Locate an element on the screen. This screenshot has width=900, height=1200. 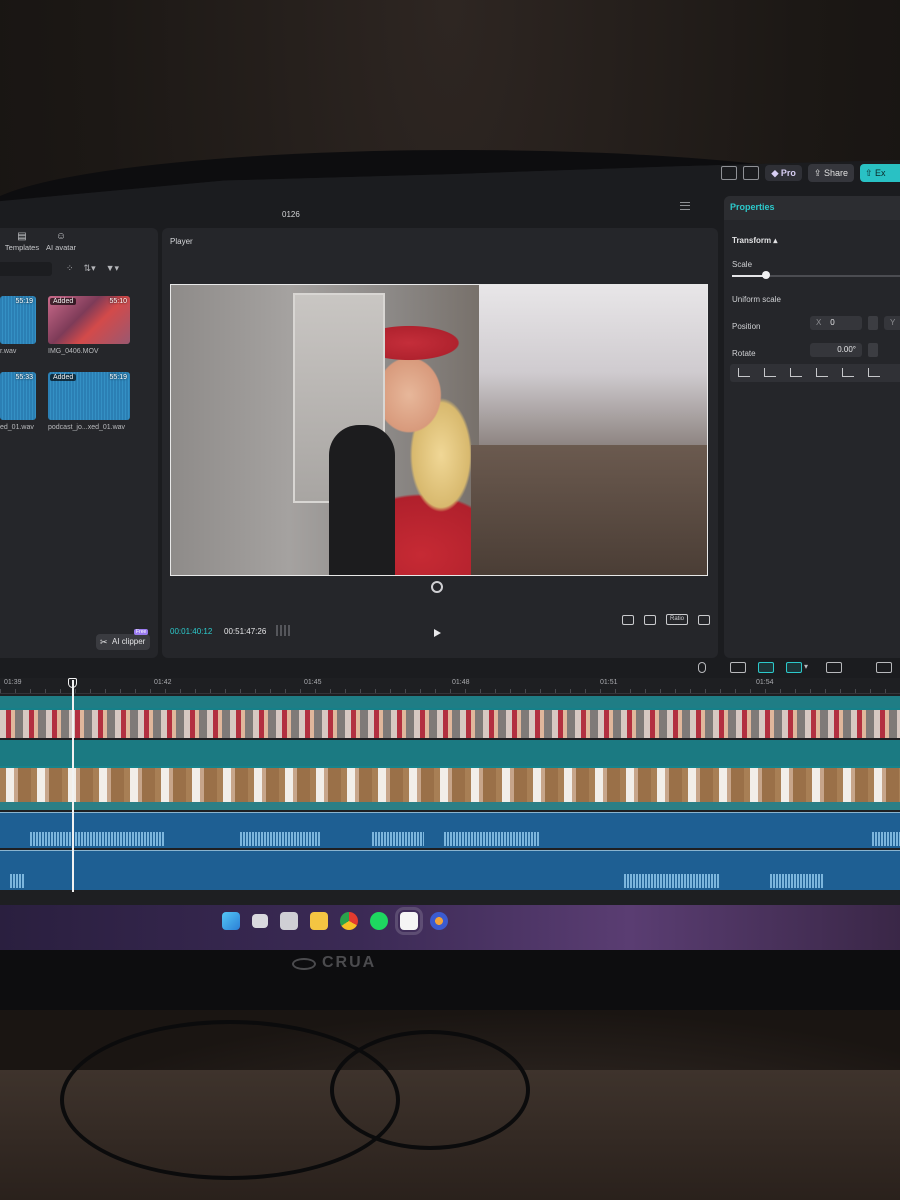
align-center-icon is located at coordinates (770, 372).